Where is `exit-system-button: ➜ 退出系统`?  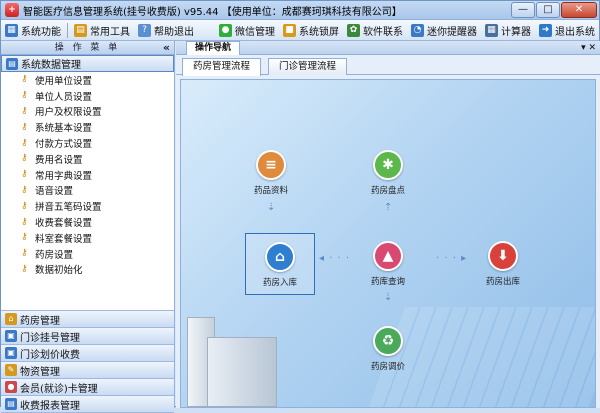
exit-system-button: ➜ 退出系统 is located at coordinates (567, 30).